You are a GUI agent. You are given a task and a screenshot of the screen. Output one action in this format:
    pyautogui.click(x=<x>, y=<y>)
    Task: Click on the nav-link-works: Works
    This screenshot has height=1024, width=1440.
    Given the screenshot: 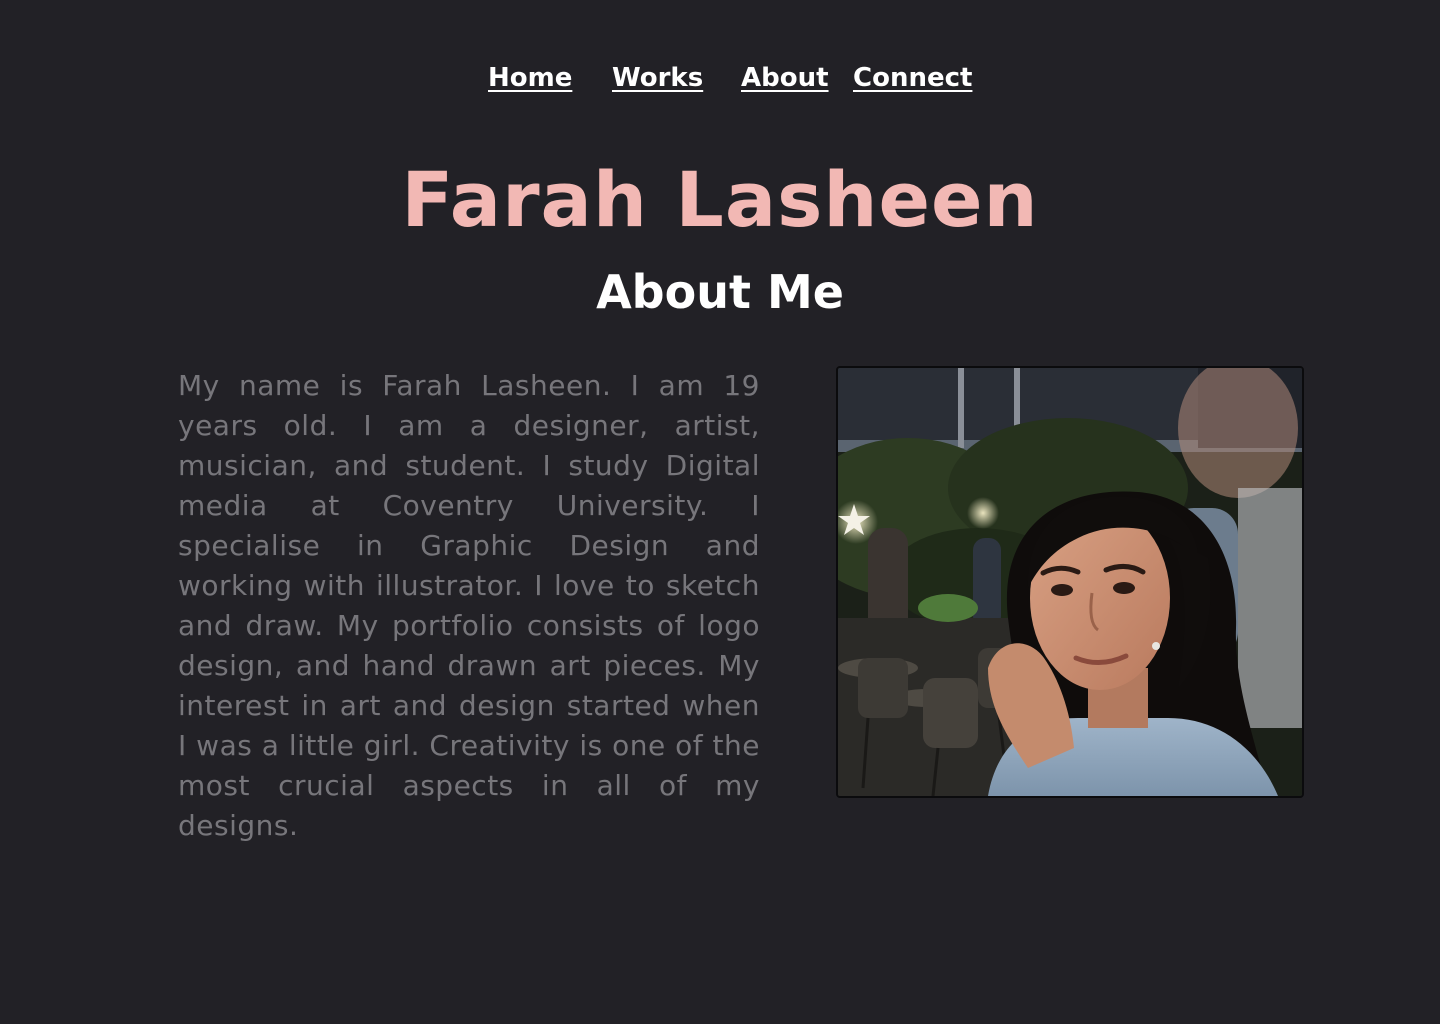 What is the action you would take?
    pyautogui.click(x=657, y=78)
    